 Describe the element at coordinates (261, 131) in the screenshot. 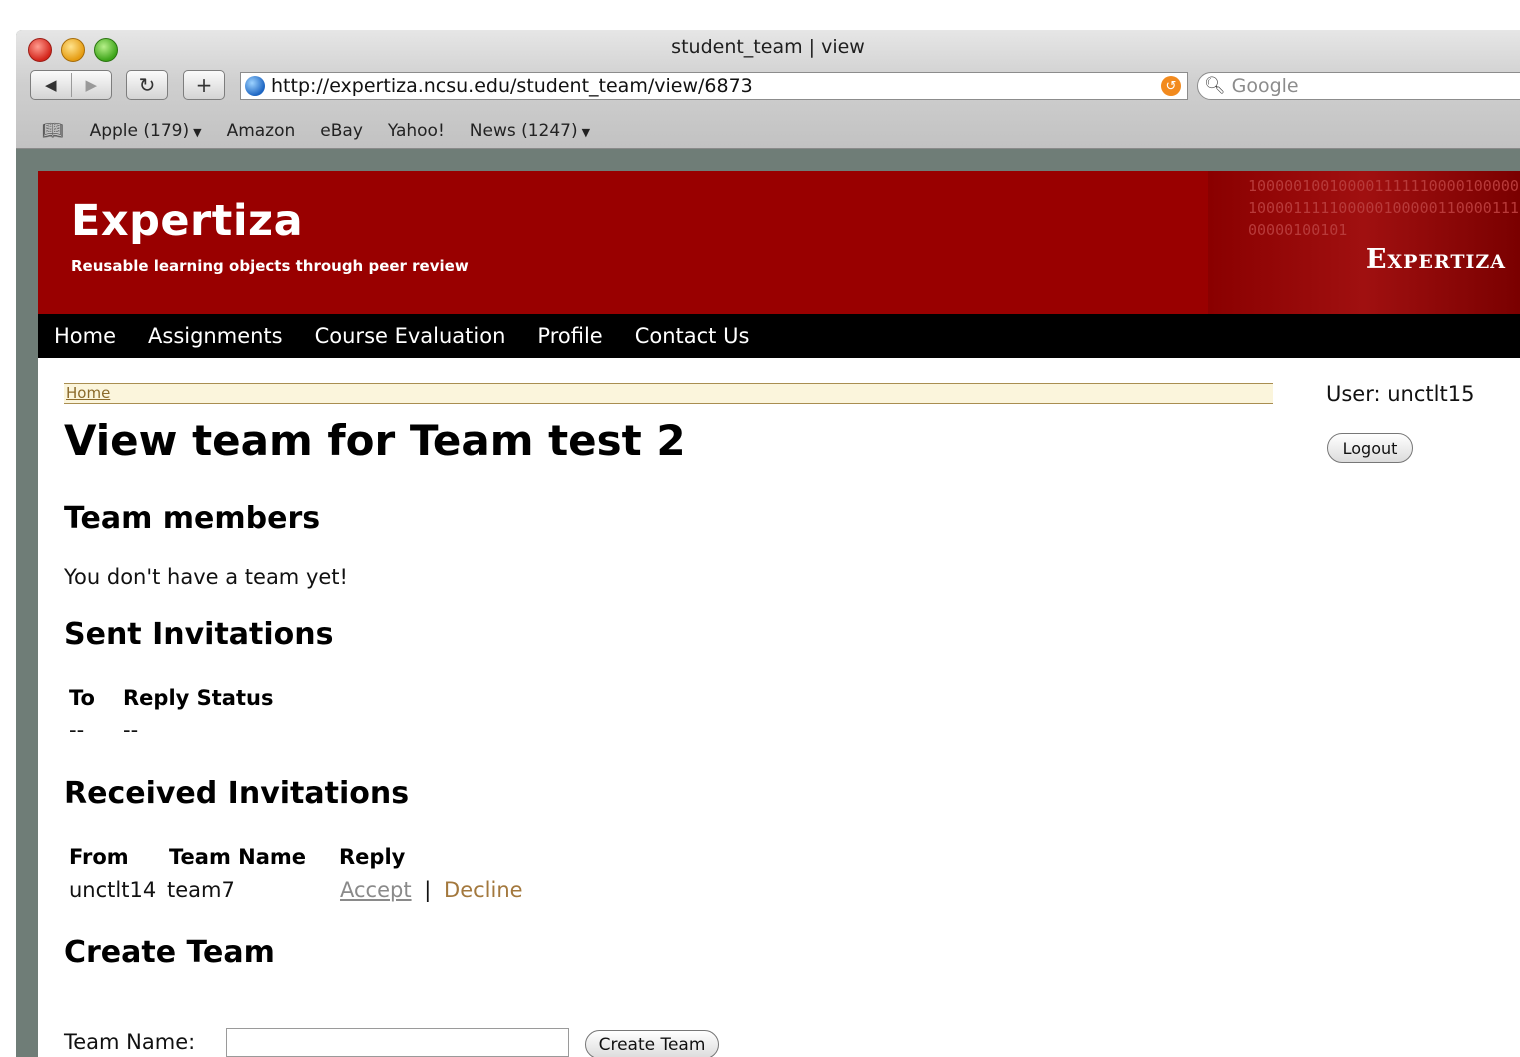

I see `bookmark-amazon: Amazon` at that location.